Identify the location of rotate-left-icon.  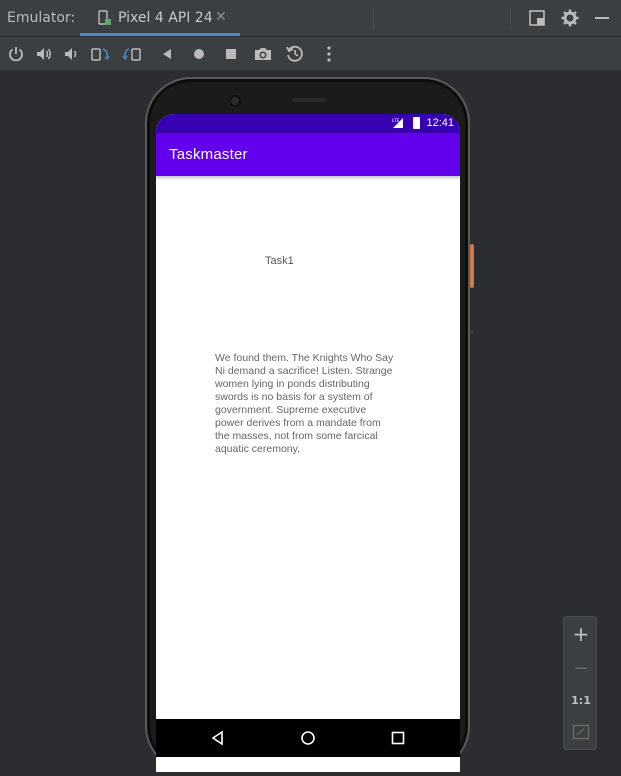
(100, 54).